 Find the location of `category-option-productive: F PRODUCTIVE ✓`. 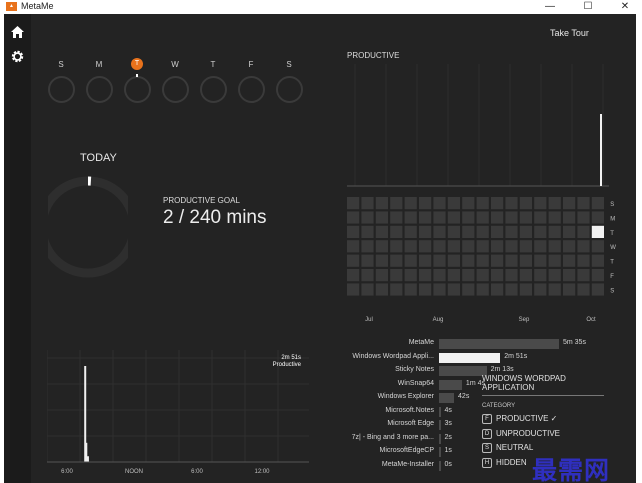

category-option-productive: F PRODUCTIVE ✓ is located at coordinates (519, 419).